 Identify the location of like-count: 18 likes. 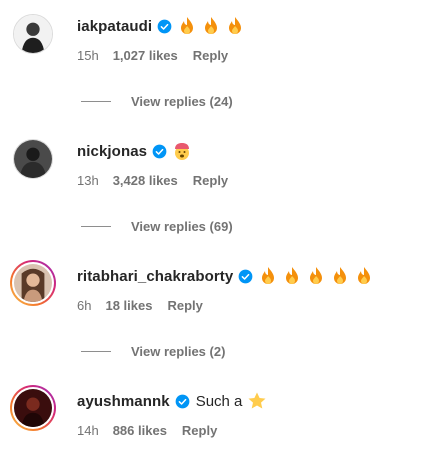
(128, 305).